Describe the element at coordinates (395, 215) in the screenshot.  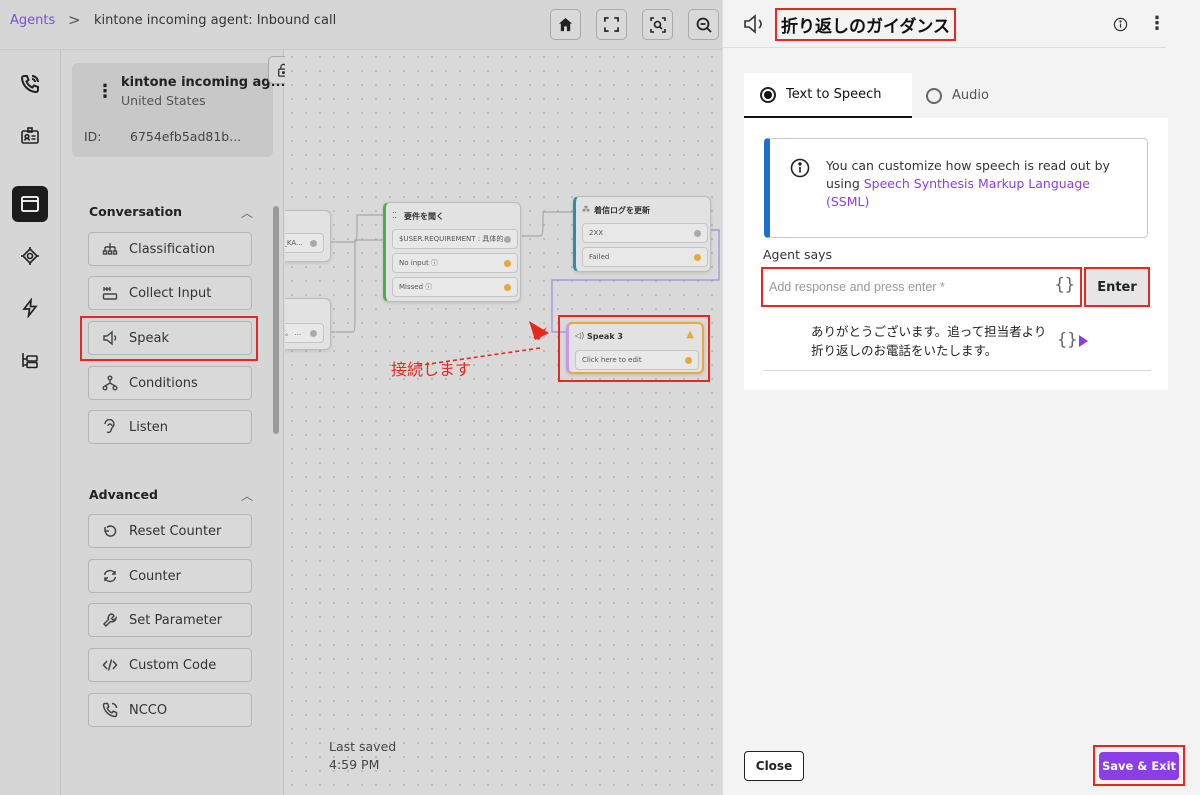
I see `collect-input-icon: ⁚⁚` at that location.